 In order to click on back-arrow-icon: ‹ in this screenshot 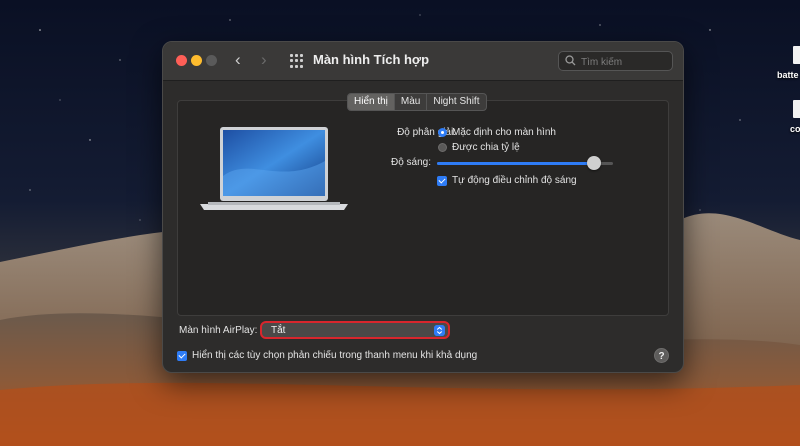, I will do `click(238, 60)`.